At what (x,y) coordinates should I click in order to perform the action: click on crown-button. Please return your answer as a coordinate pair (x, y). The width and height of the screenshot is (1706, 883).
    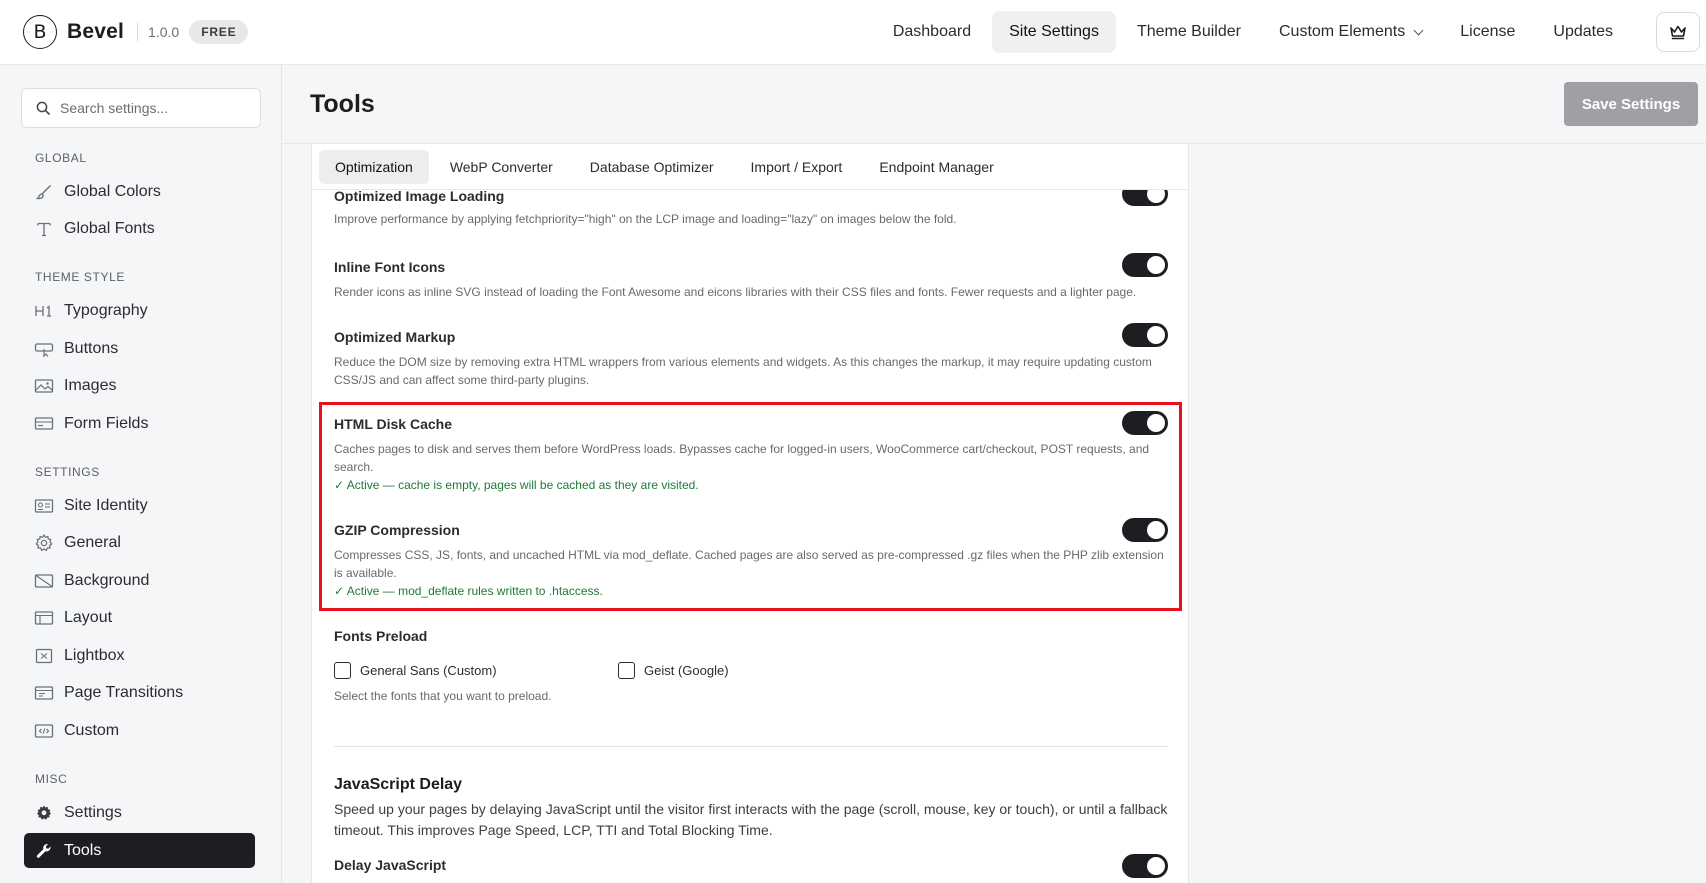
    Looking at the image, I should click on (1678, 32).